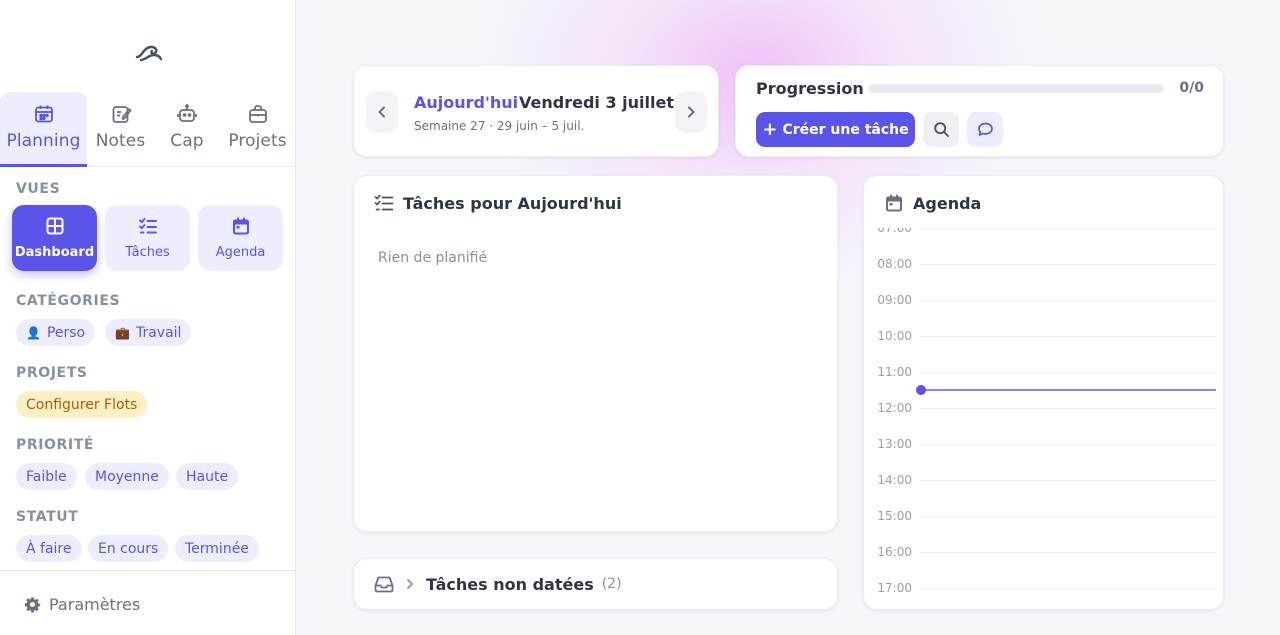  I want to click on agenda-hour-label: 08:00, so click(894, 264).